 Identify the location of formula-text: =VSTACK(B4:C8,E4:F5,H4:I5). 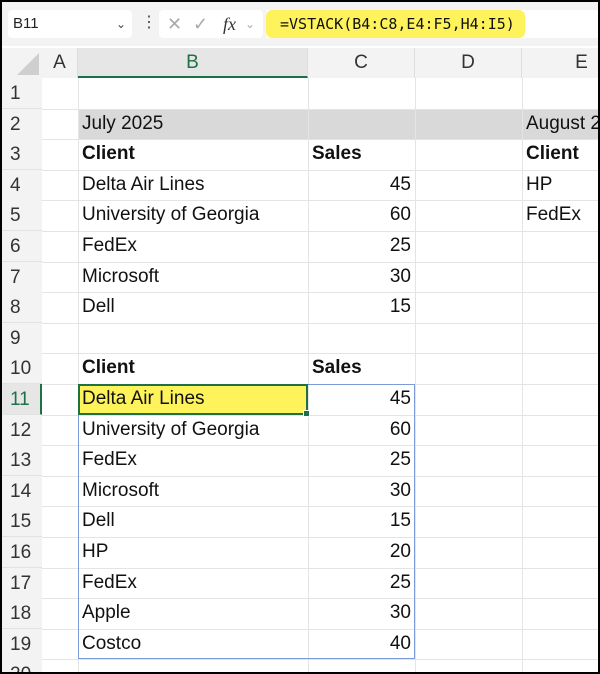
(395, 24).